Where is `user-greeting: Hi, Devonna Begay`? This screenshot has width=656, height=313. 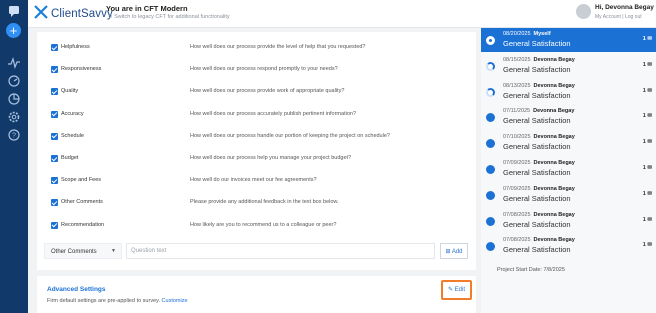 user-greeting: Hi, Devonna Begay is located at coordinates (624, 7).